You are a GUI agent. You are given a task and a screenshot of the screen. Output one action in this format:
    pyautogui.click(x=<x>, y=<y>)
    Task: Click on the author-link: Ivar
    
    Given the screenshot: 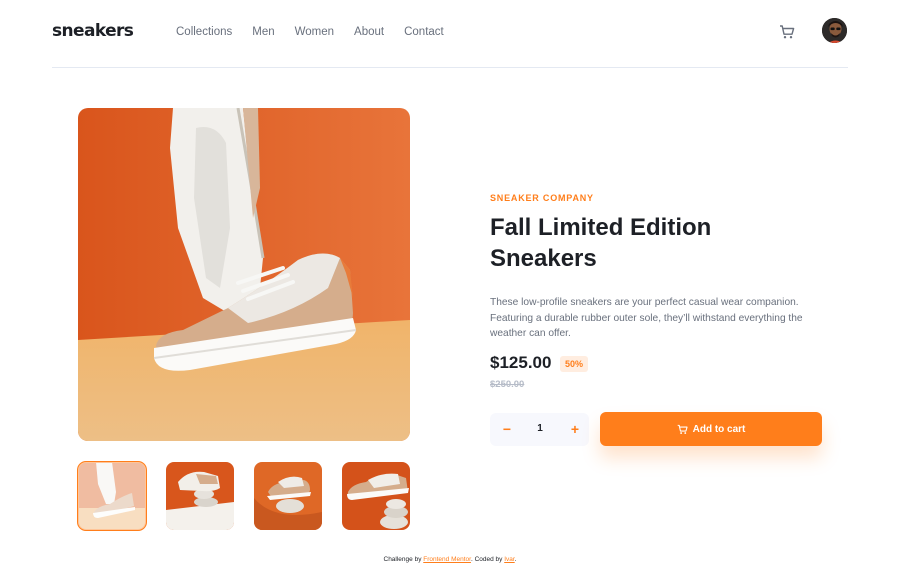 What is the action you would take?
    pyautogui.click(x=509, y=559)
    